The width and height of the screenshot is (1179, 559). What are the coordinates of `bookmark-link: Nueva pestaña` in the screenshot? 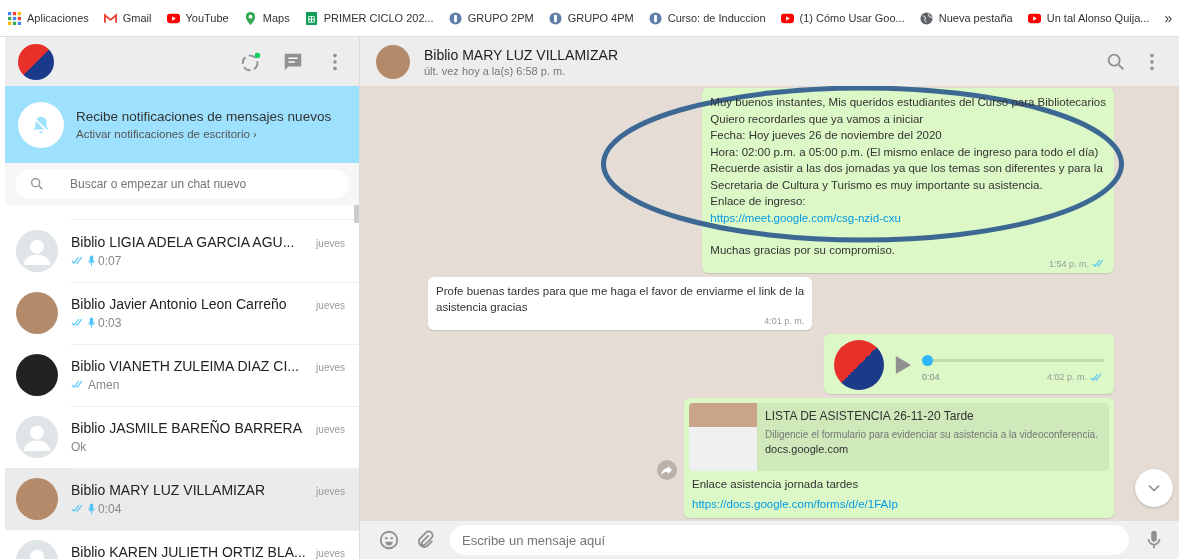 It's located at (966, 18).